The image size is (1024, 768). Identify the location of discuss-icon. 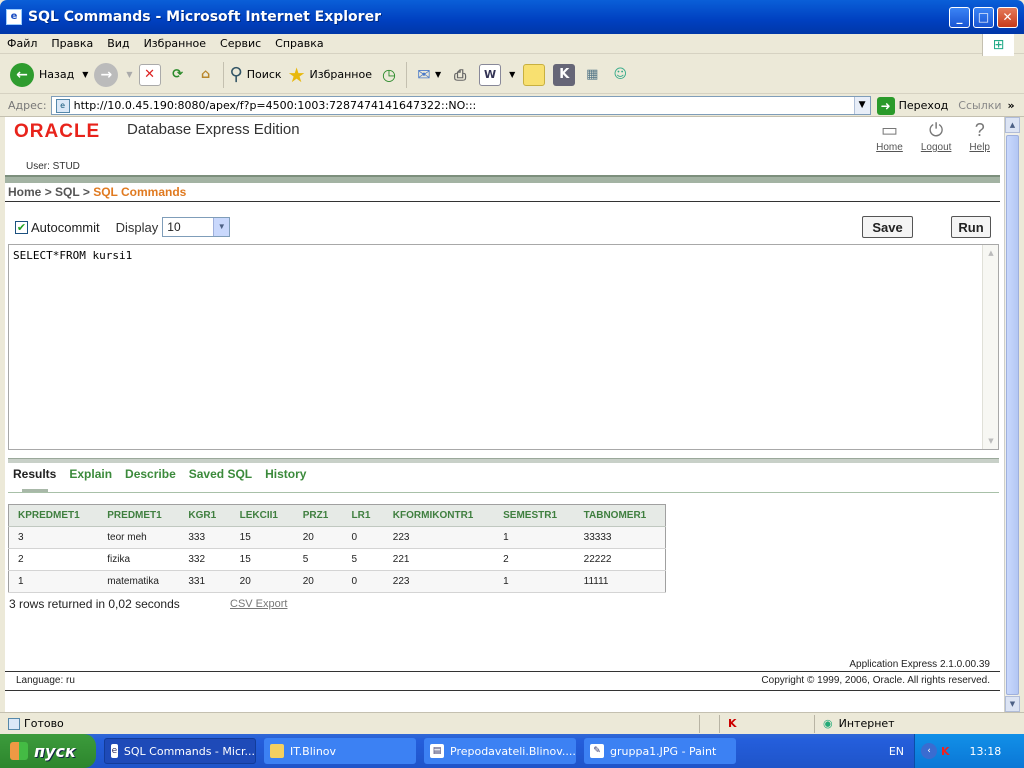
(534, 74).